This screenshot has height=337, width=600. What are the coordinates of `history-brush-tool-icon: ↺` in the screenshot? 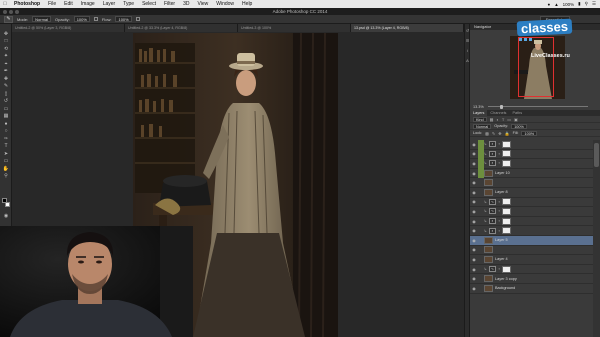 It's located at (6, 102).